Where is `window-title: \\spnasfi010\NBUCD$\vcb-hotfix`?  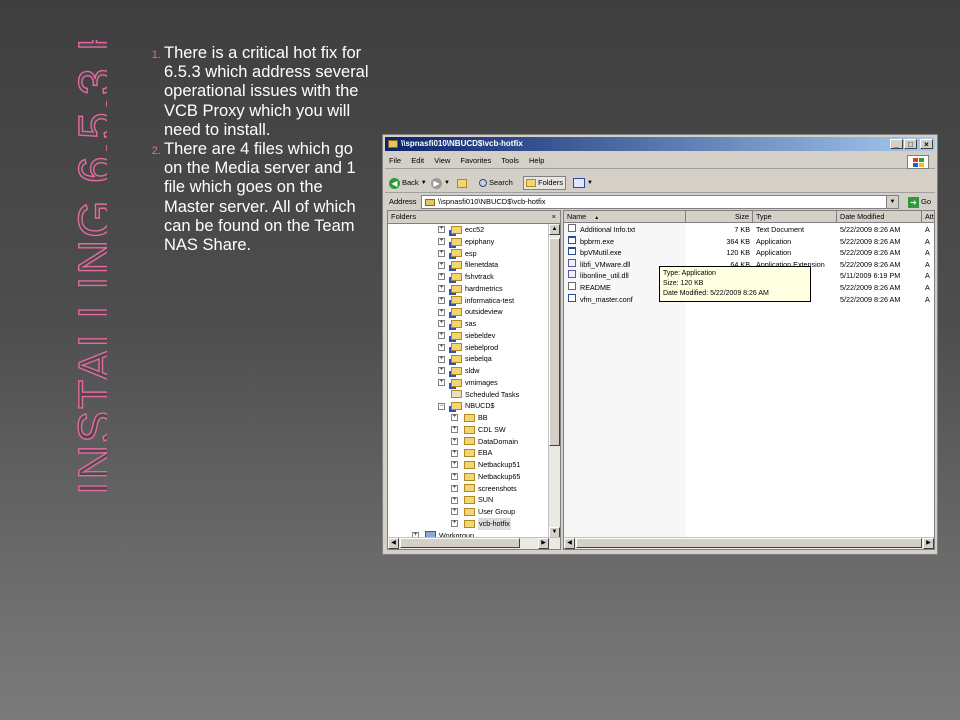 window-title: \\spnasfi010\NBUCD$\vcb-hotfix is located at coordinates (462, 143).